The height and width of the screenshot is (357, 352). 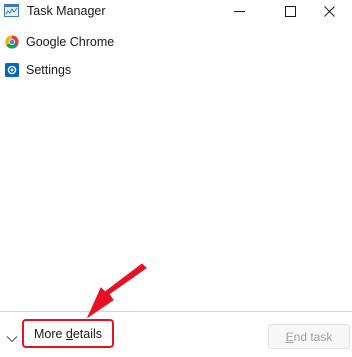 I want to click on task-manager-icon, so click(x=11, y=10).